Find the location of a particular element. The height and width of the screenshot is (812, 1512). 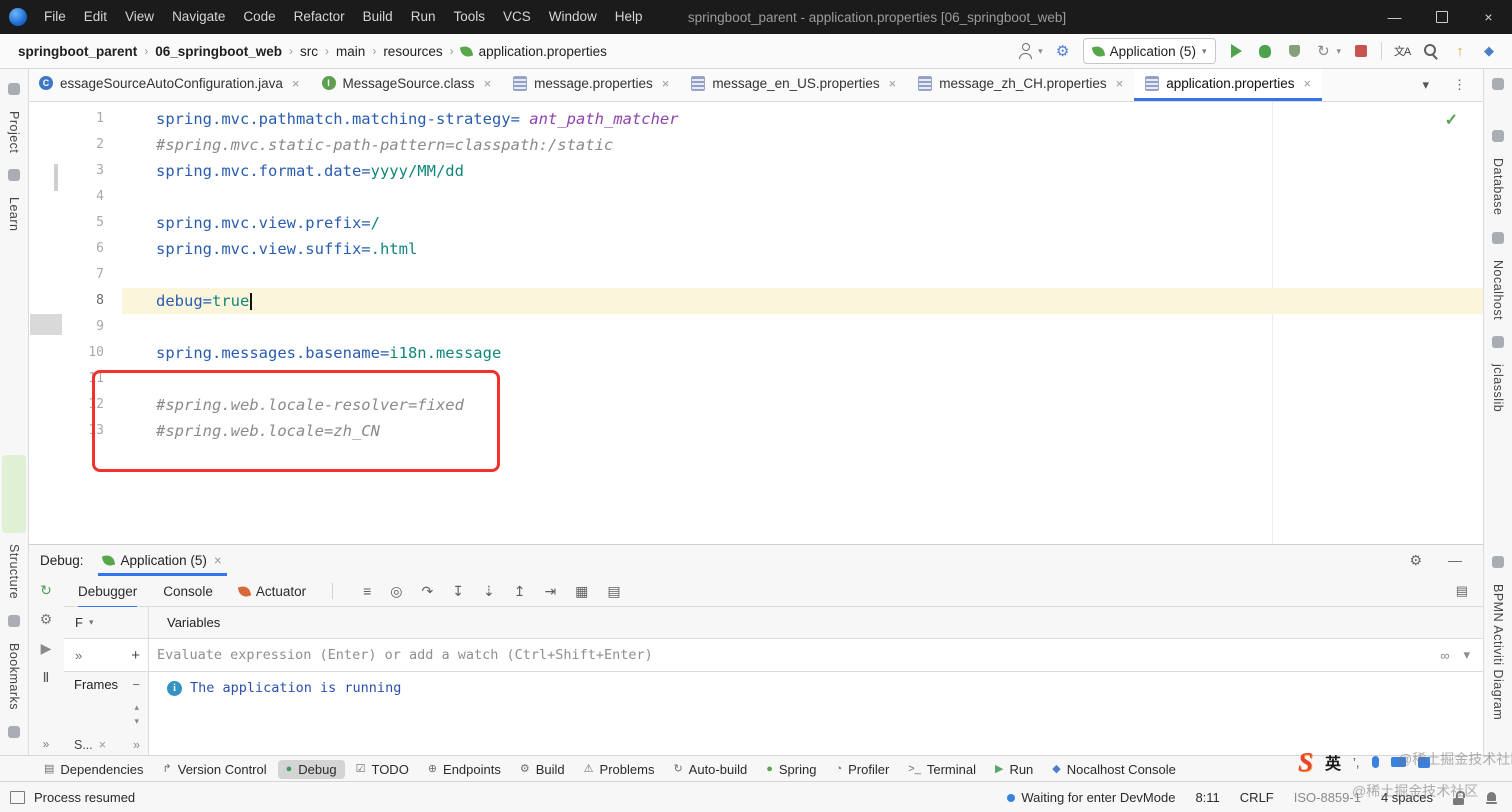

run-button is located at coordinates (1236, 51).